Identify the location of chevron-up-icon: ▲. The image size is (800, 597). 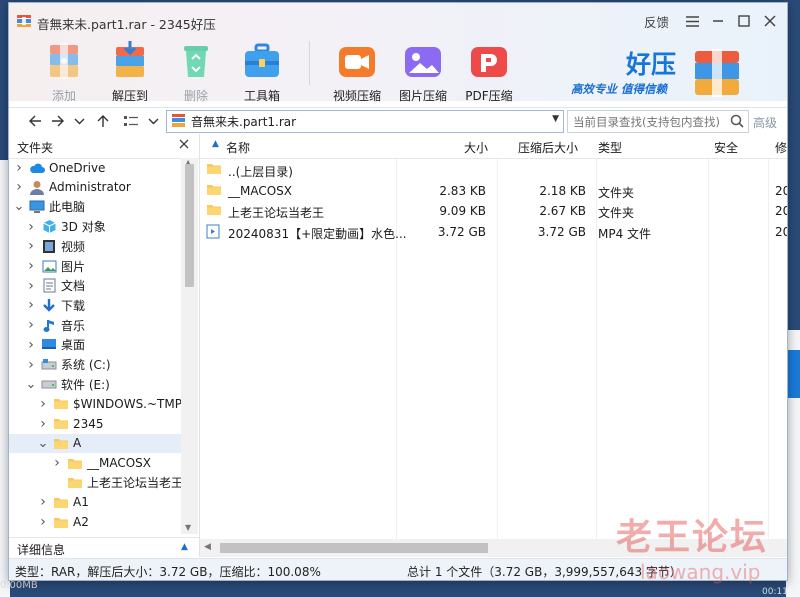
(184, 547).